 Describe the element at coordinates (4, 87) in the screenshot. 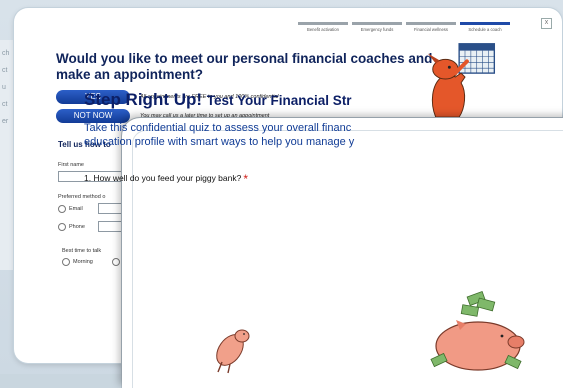

I see `sidebar-fragment: u` at that location.